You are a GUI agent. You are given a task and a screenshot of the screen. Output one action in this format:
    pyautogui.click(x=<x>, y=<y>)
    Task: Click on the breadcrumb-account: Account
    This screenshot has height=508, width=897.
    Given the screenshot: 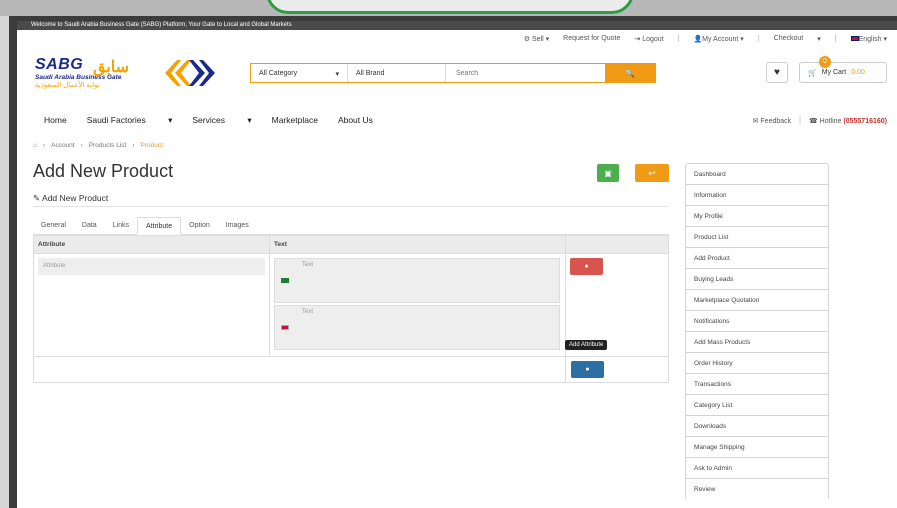 What is the action you would take?
    pyautogui.click(x=63, y=145)
    